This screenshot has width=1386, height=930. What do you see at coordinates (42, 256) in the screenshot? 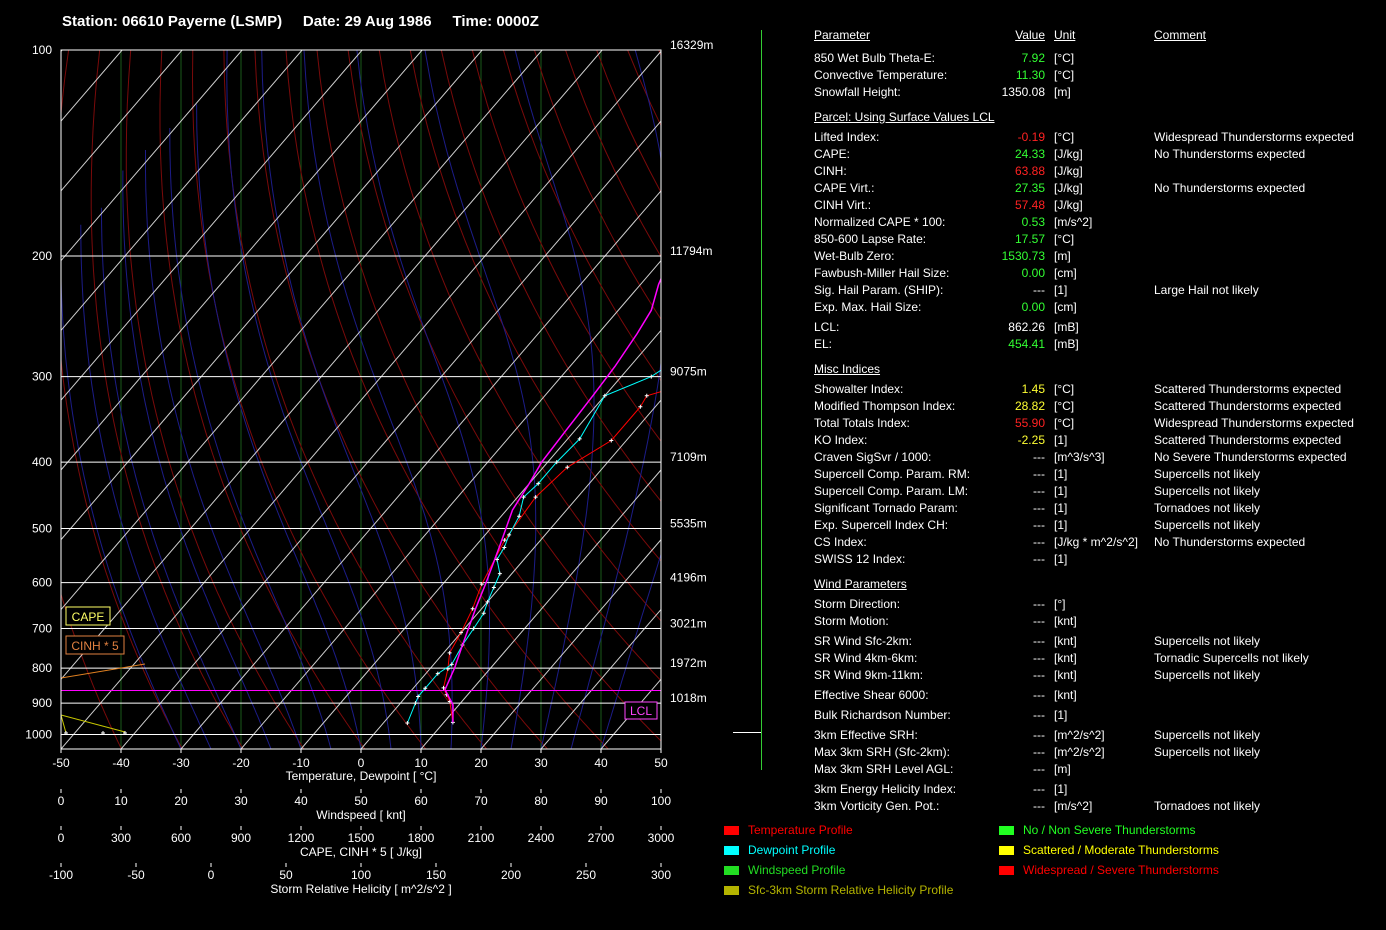
I see `pressure-tick-label: 200` at bounding box center [42, 256].